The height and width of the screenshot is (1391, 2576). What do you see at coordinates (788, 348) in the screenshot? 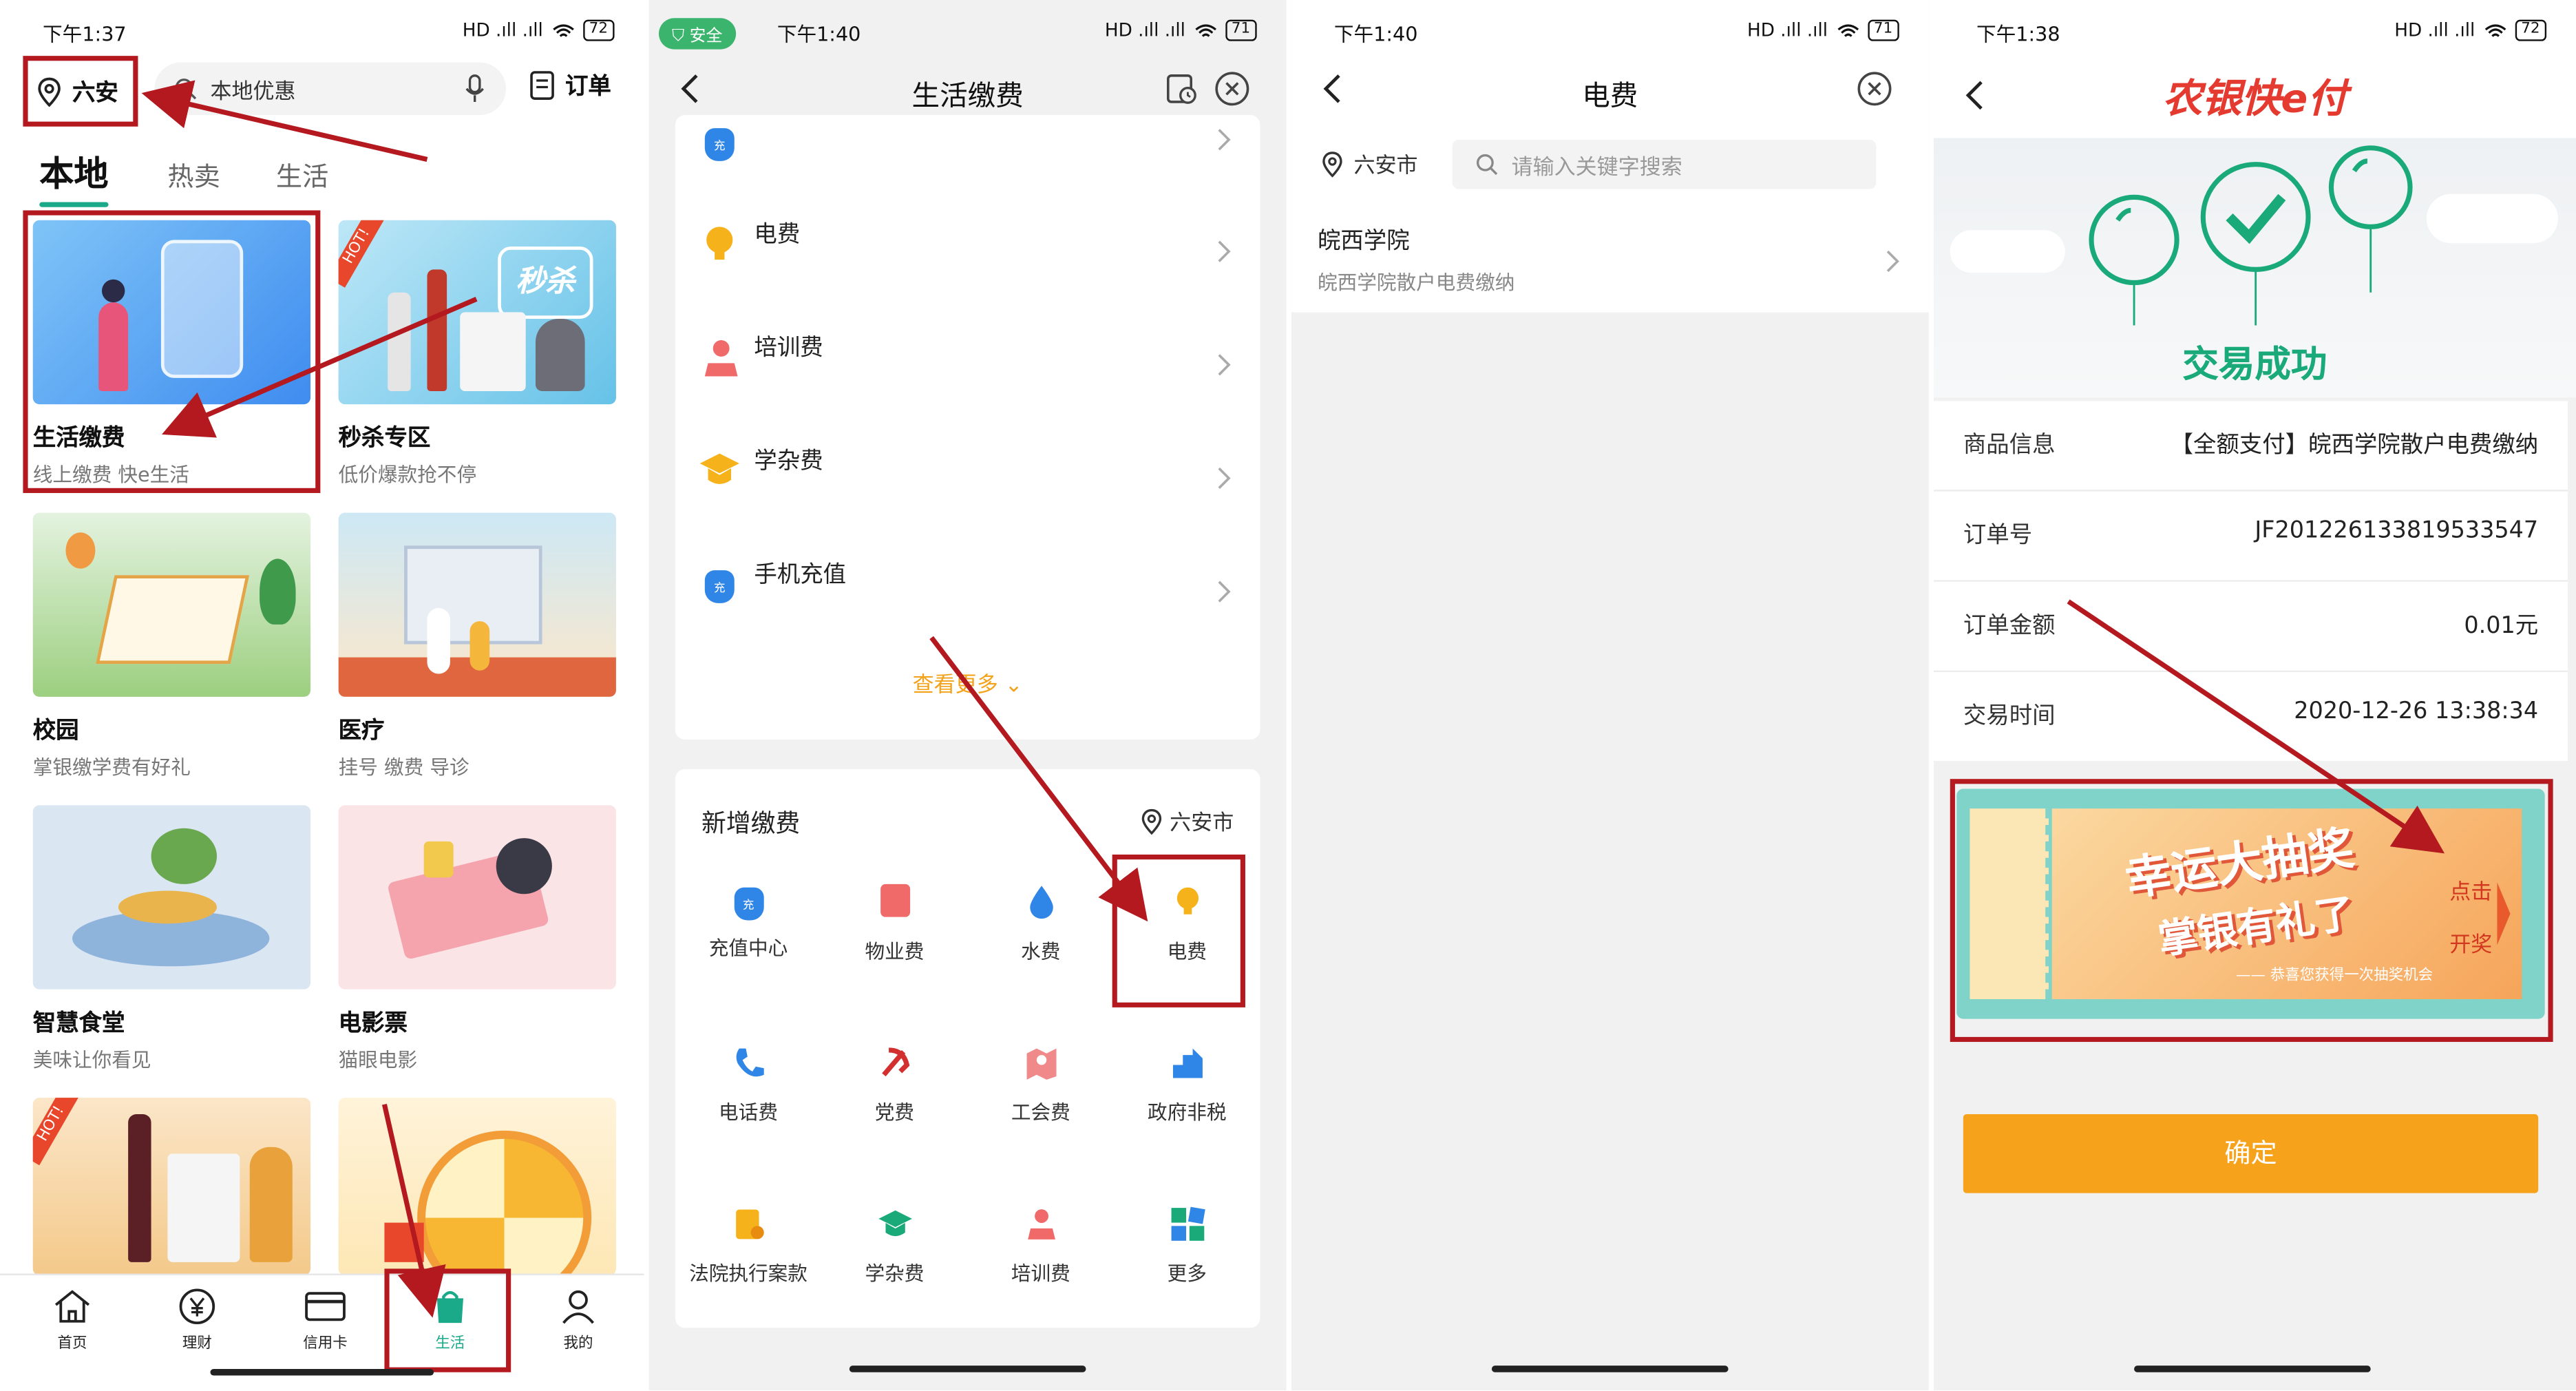
I see `list-item-label: 培训费` at bounding box center [788, 348].